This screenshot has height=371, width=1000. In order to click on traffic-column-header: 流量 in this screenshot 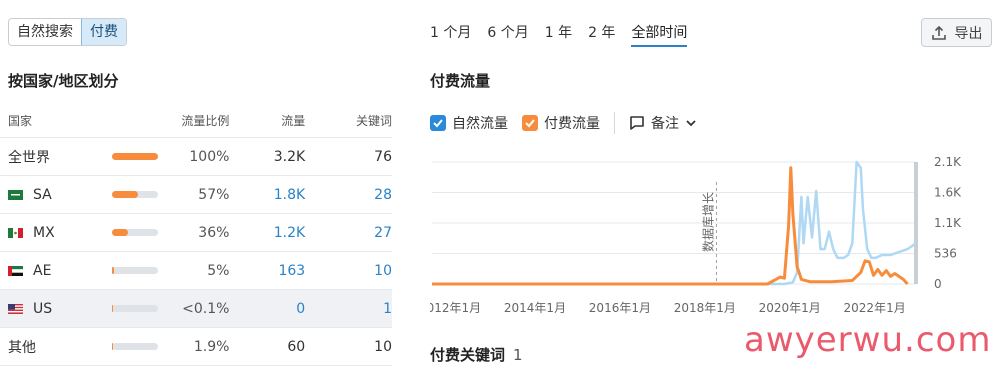, I will do `click(293, 120)`.